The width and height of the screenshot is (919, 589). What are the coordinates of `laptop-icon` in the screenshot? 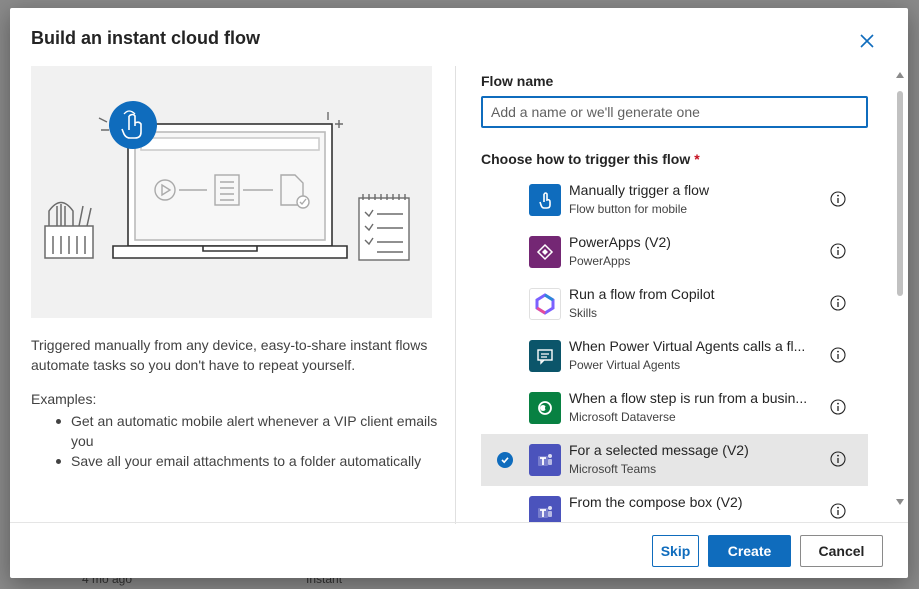 It's located at (230, 191).